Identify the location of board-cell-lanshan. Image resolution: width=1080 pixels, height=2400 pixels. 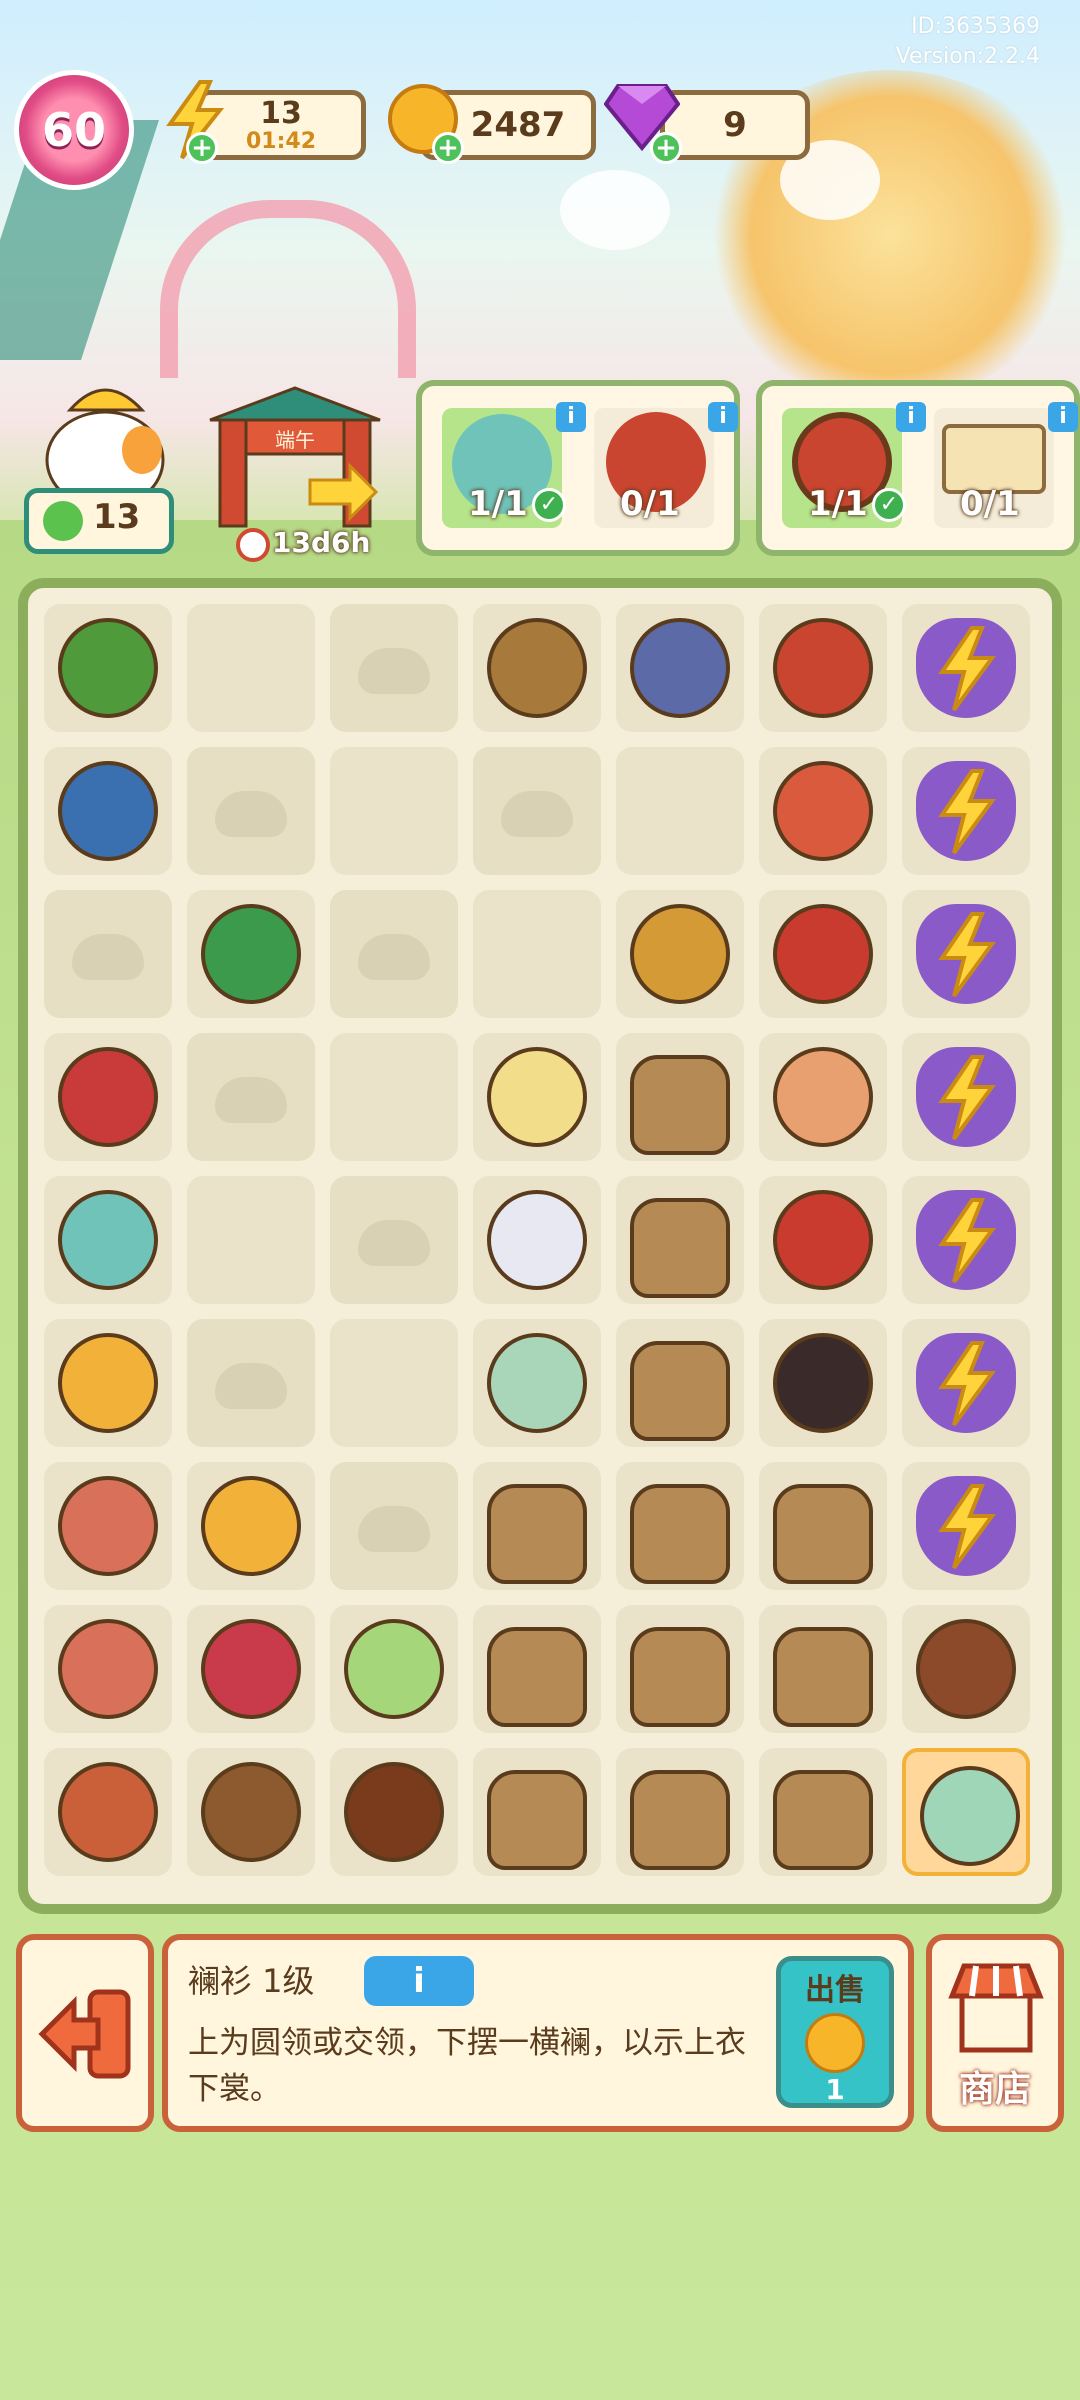
(966, 1812).